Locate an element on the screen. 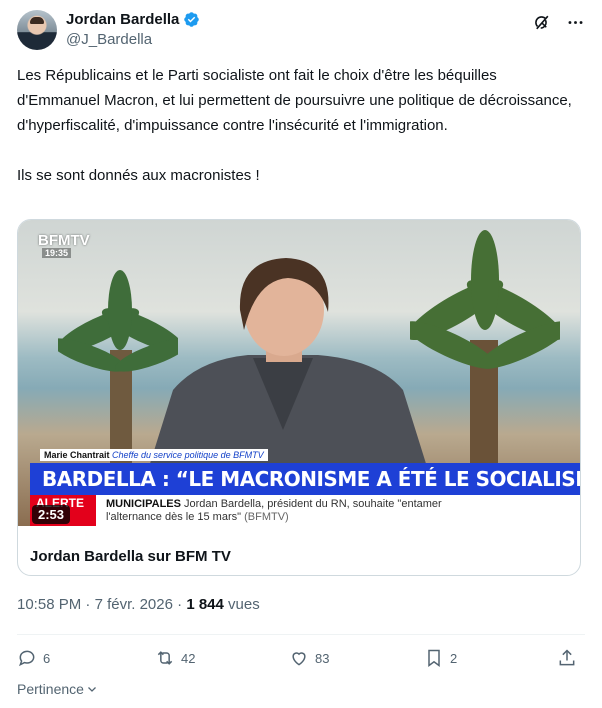 The image size is (602, 708). tweet-time: 10:58 PM is located at coordinates (49, 604).